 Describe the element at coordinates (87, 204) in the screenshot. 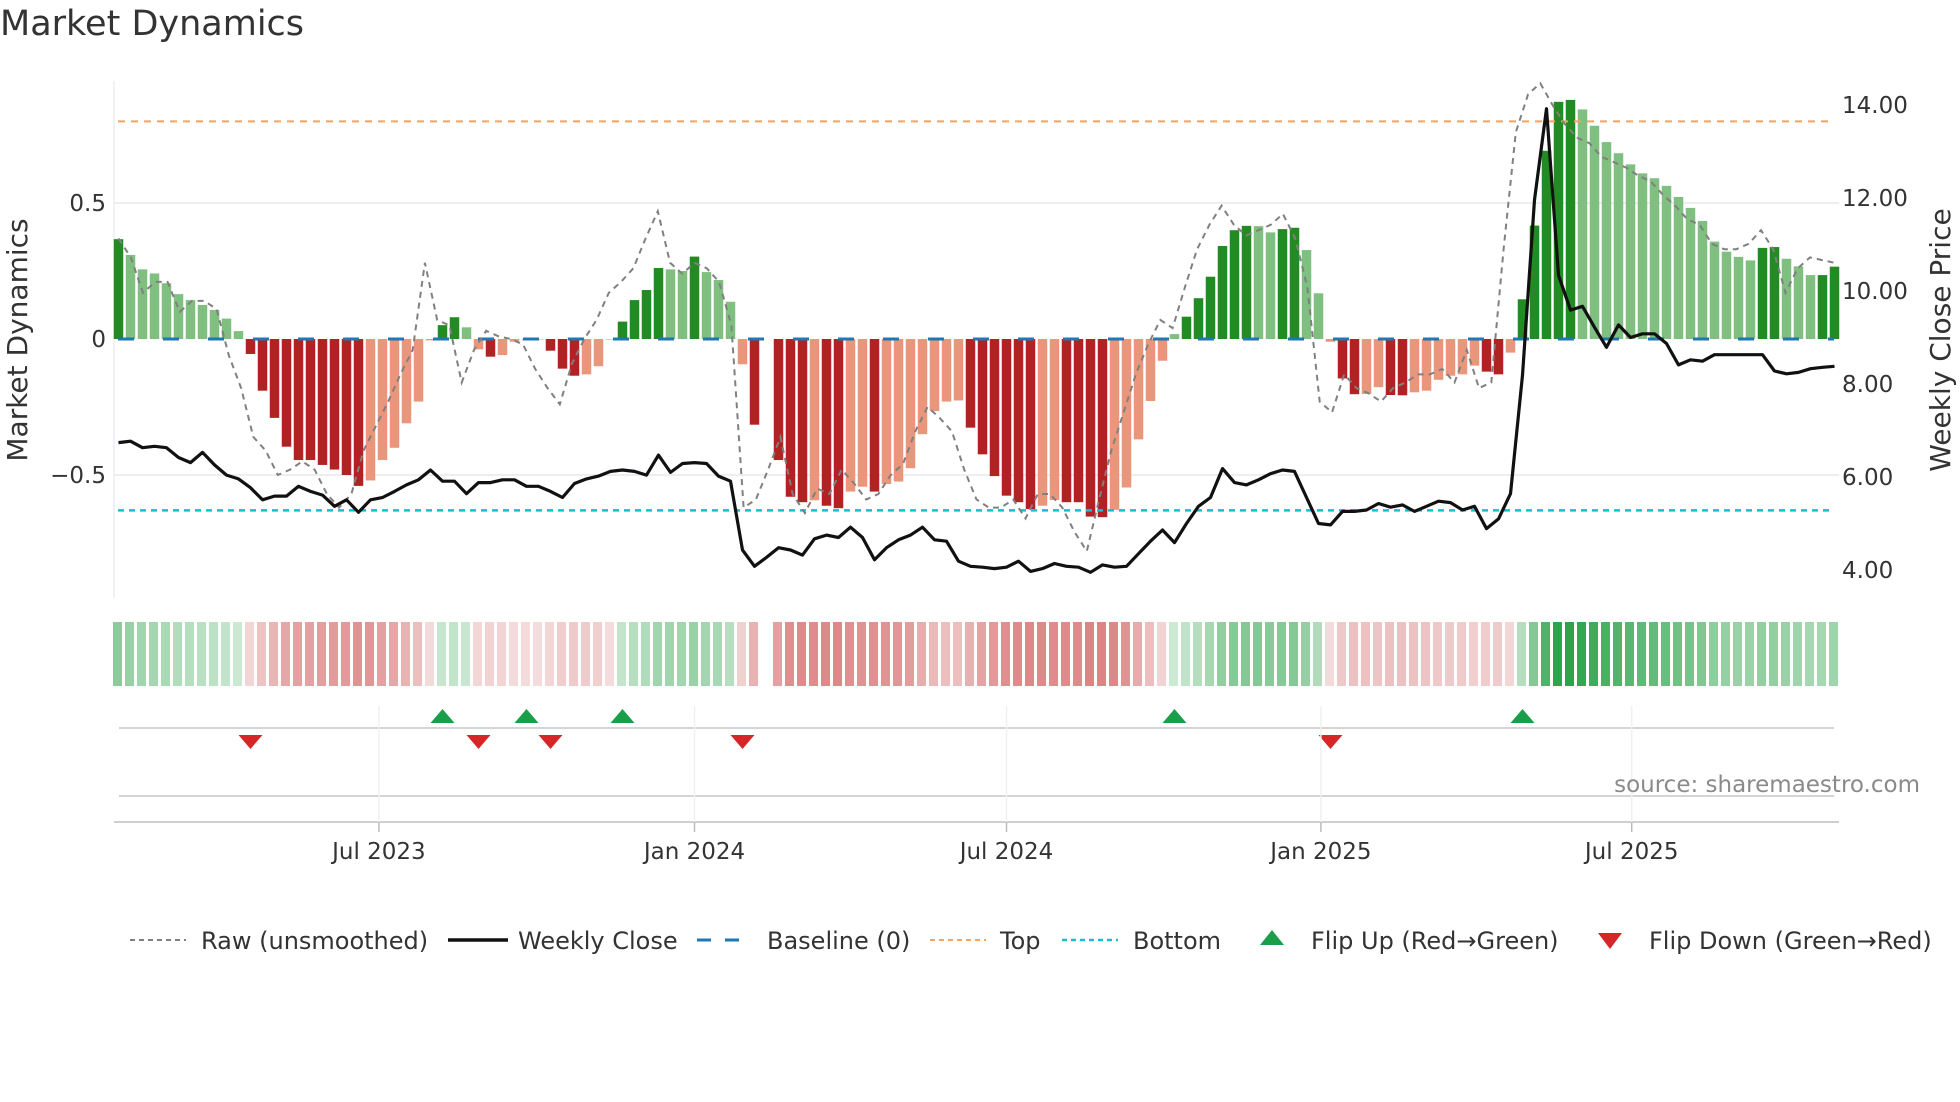

I see `y-tick-label: 0.5` at that location.